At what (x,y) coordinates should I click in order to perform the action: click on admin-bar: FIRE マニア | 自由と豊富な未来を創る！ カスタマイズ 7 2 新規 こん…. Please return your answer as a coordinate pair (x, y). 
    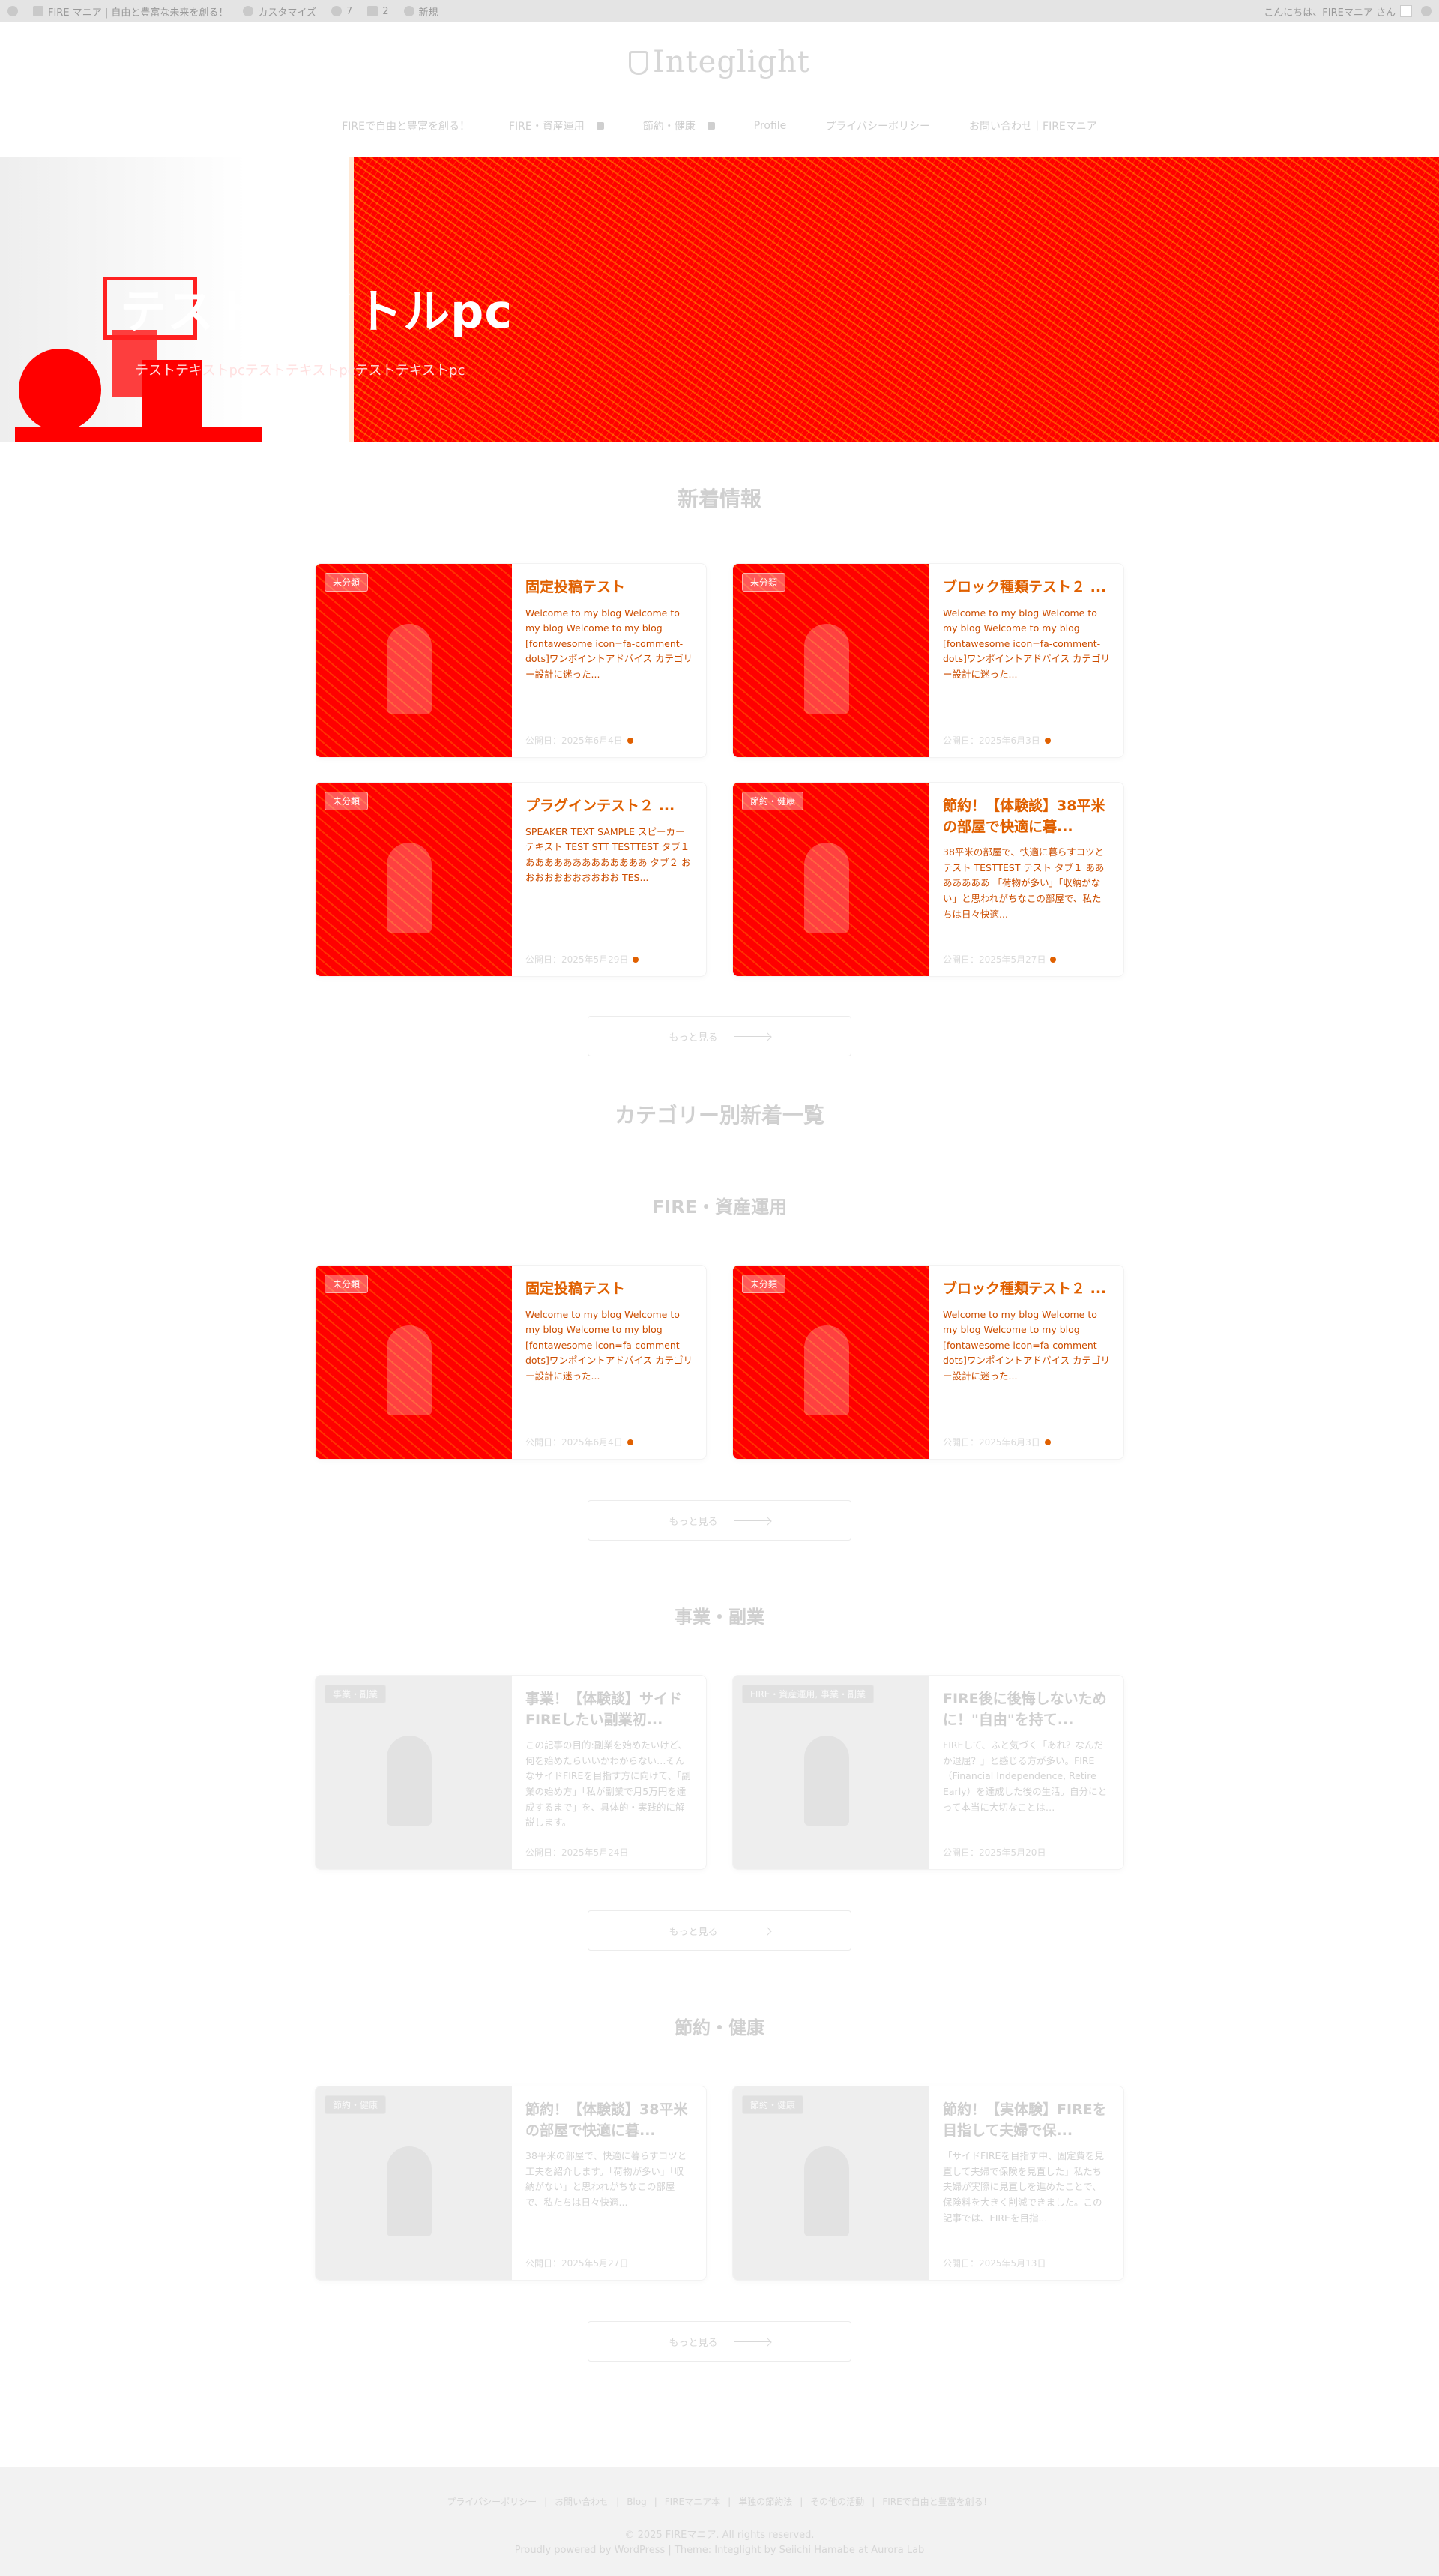
    Looking at the image, I should click on (719, 11).